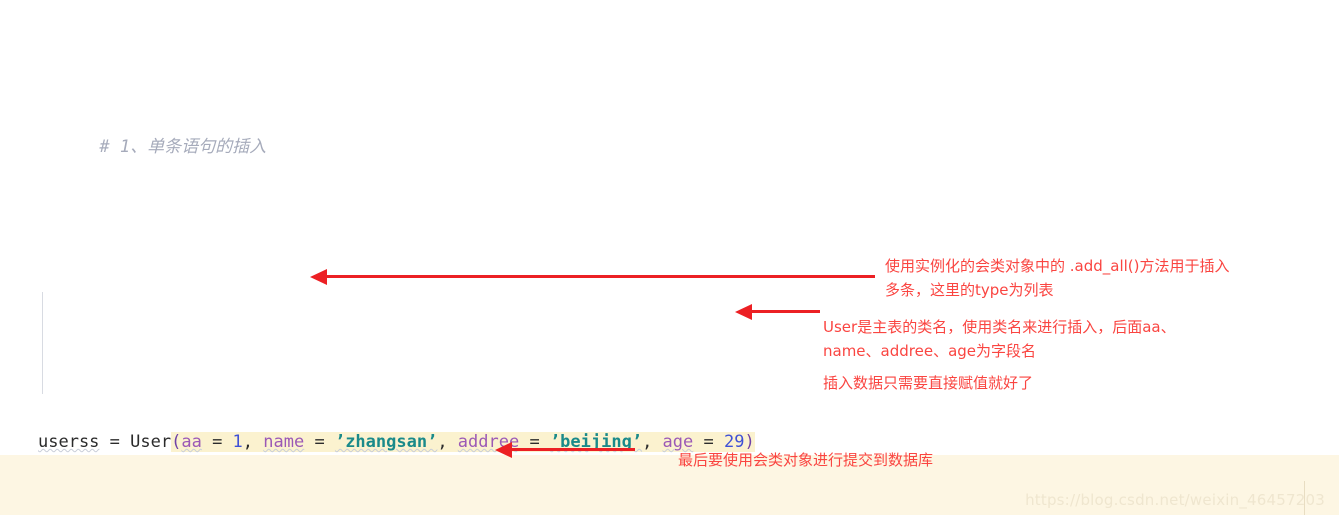 The image size is (1339, 515). Describe the element at coordinates (191, 442) in the screenshot. I see `token-aa-1: aa` at that location.